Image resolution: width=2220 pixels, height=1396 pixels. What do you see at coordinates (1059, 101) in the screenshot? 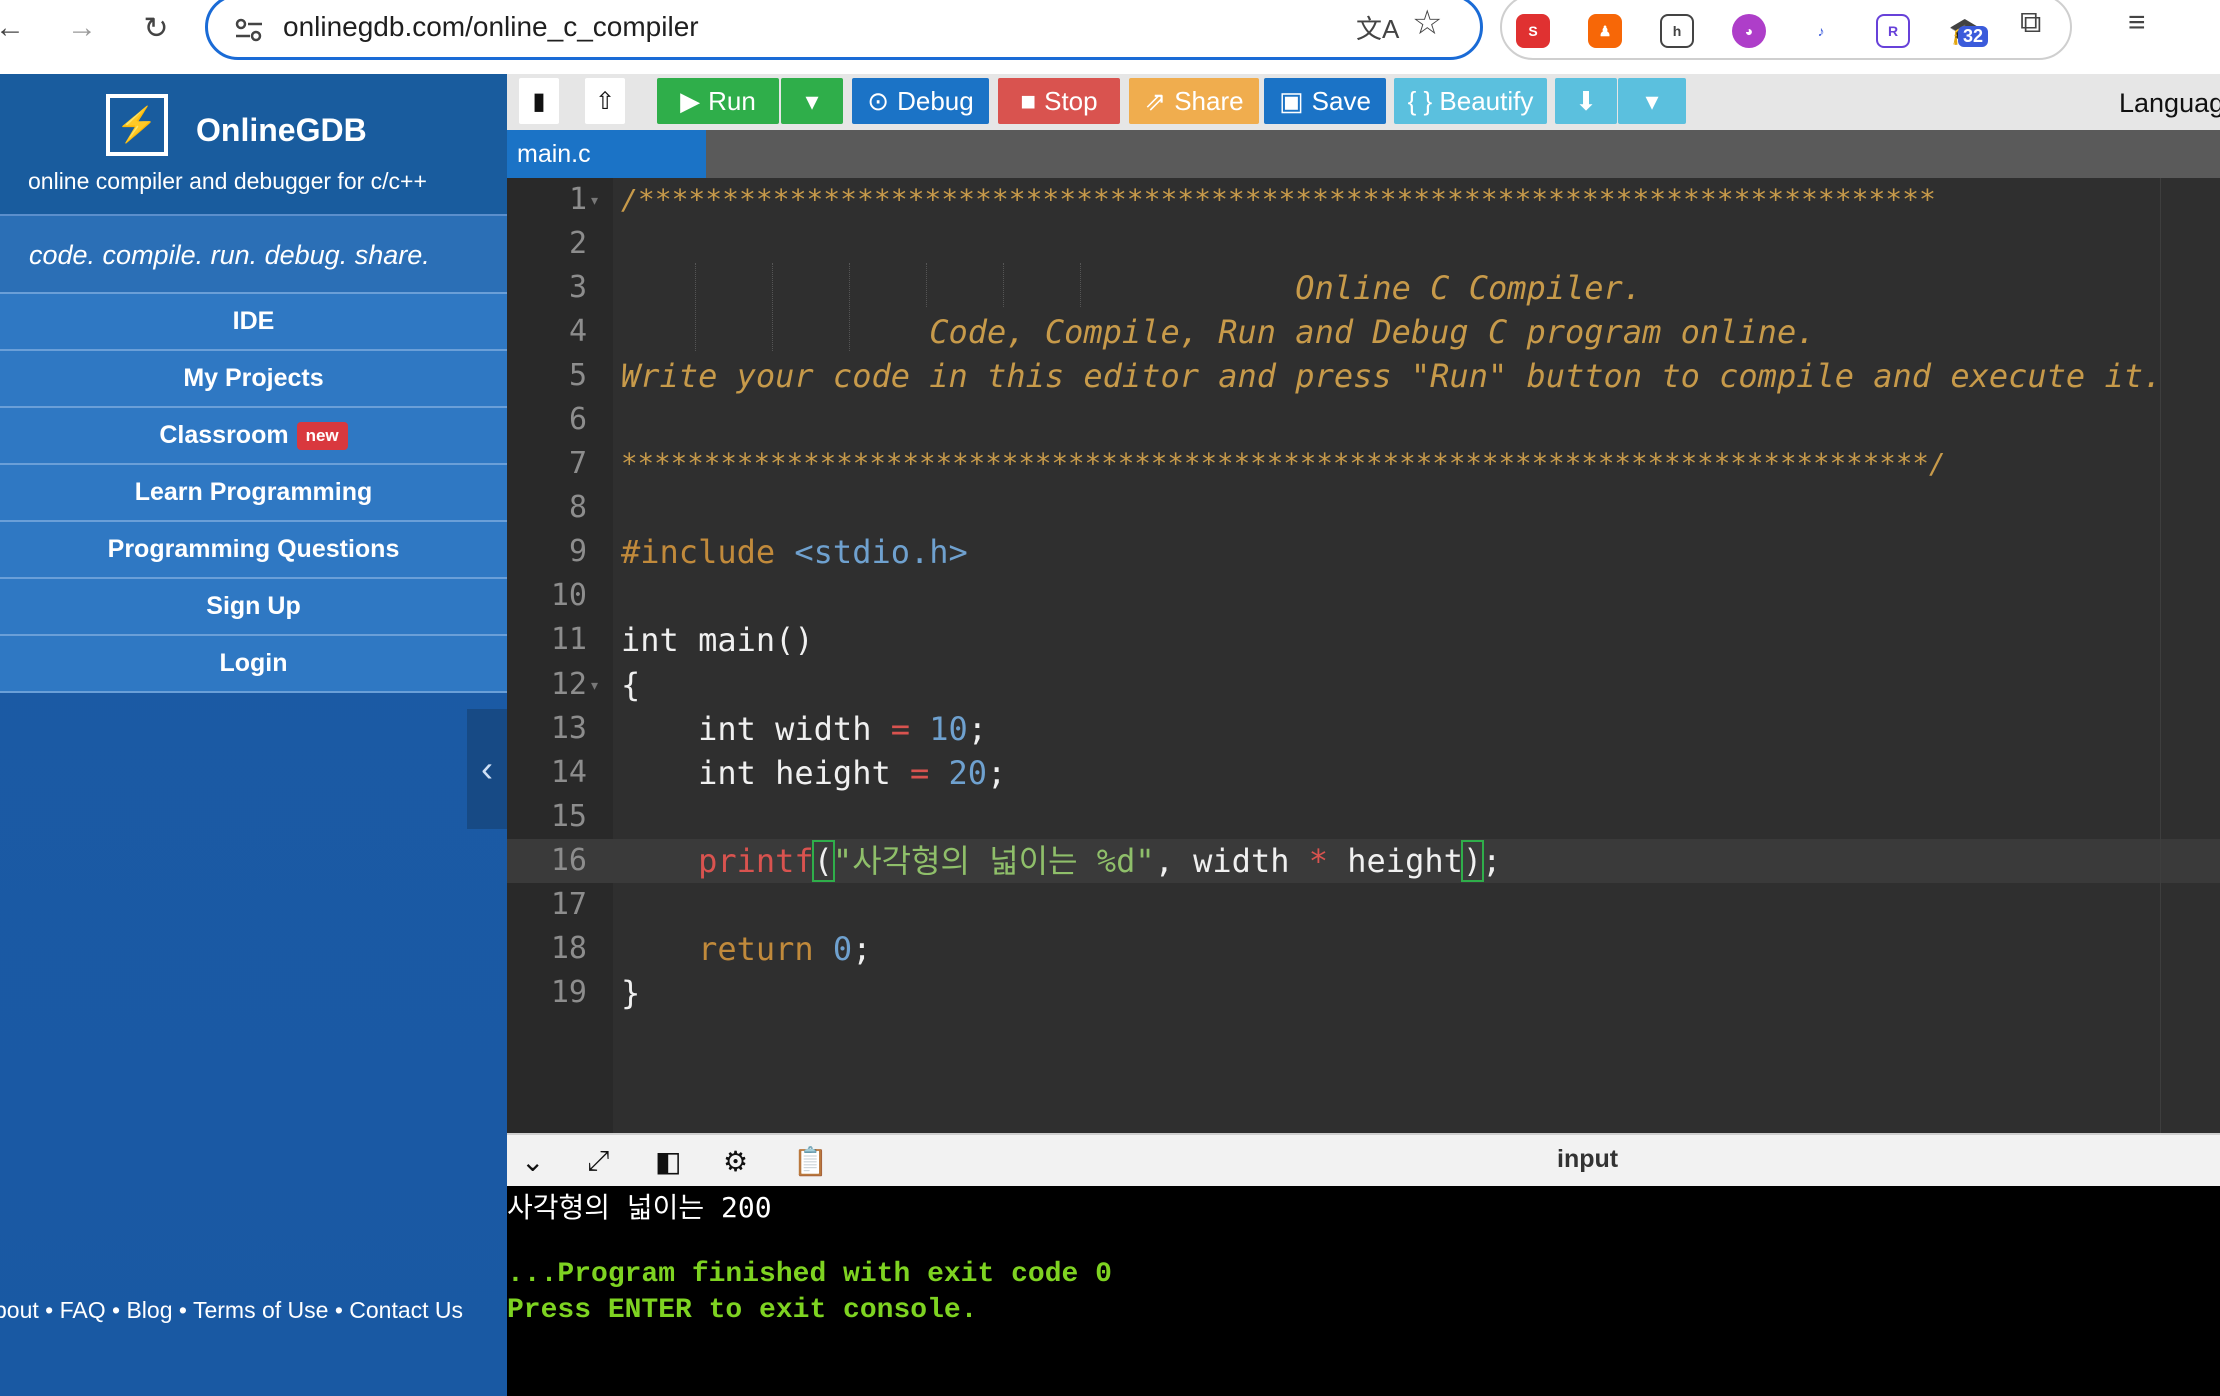
I see `stop-button: ■ Stop` at bounding box center [1059, 101].